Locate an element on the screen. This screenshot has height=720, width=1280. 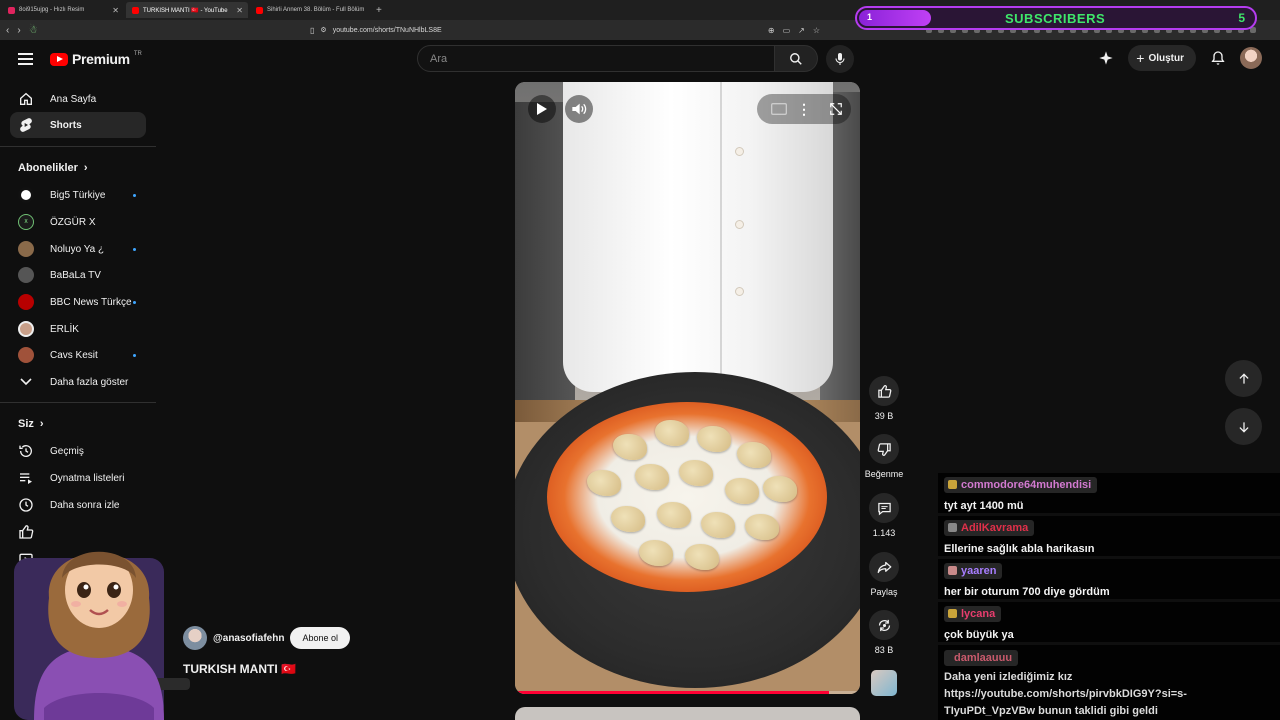
sidebar-item-channel: Big5 Türkiye is located at coordinates (78, 195).